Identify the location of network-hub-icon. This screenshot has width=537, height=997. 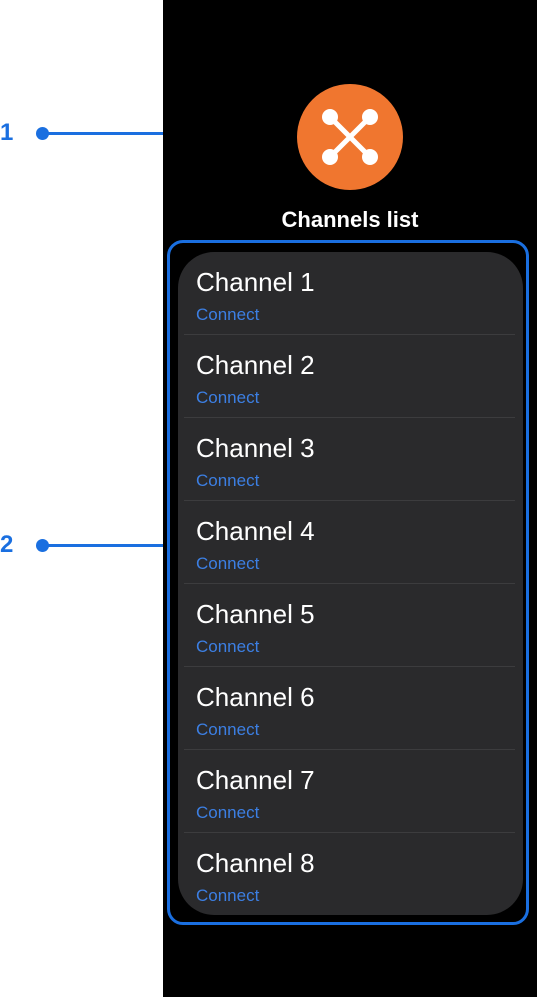
(350, 137).